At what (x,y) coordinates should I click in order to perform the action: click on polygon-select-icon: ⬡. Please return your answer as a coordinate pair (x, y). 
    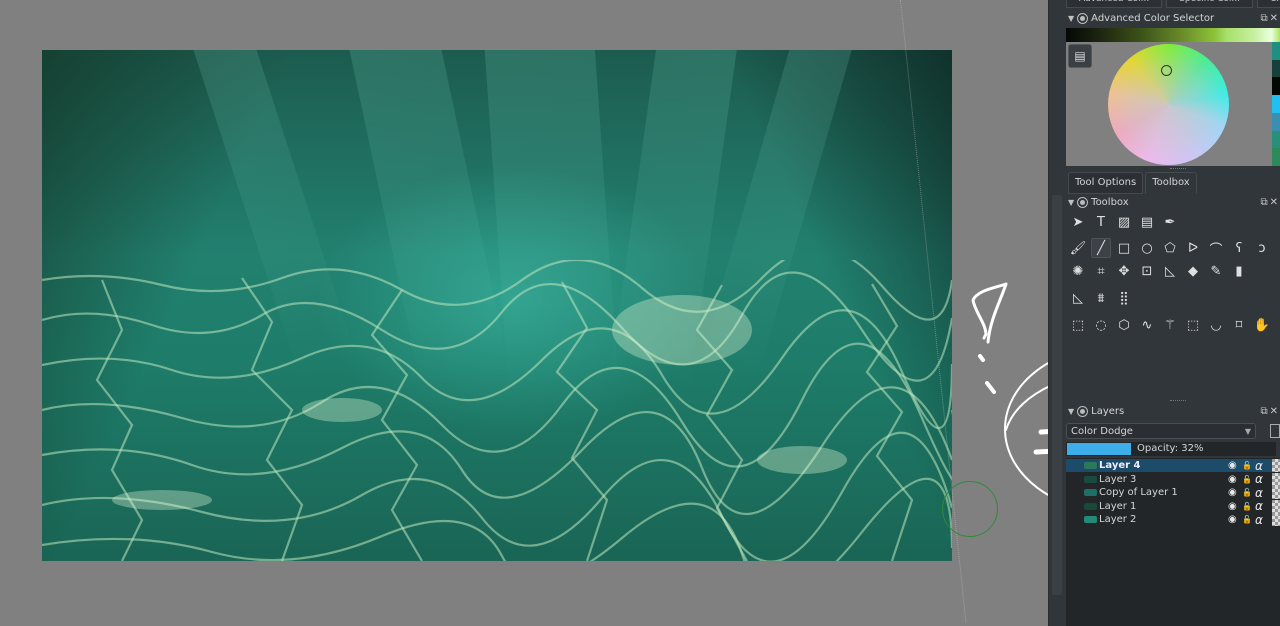
    Looking at the image, I should click on (1124, 325).